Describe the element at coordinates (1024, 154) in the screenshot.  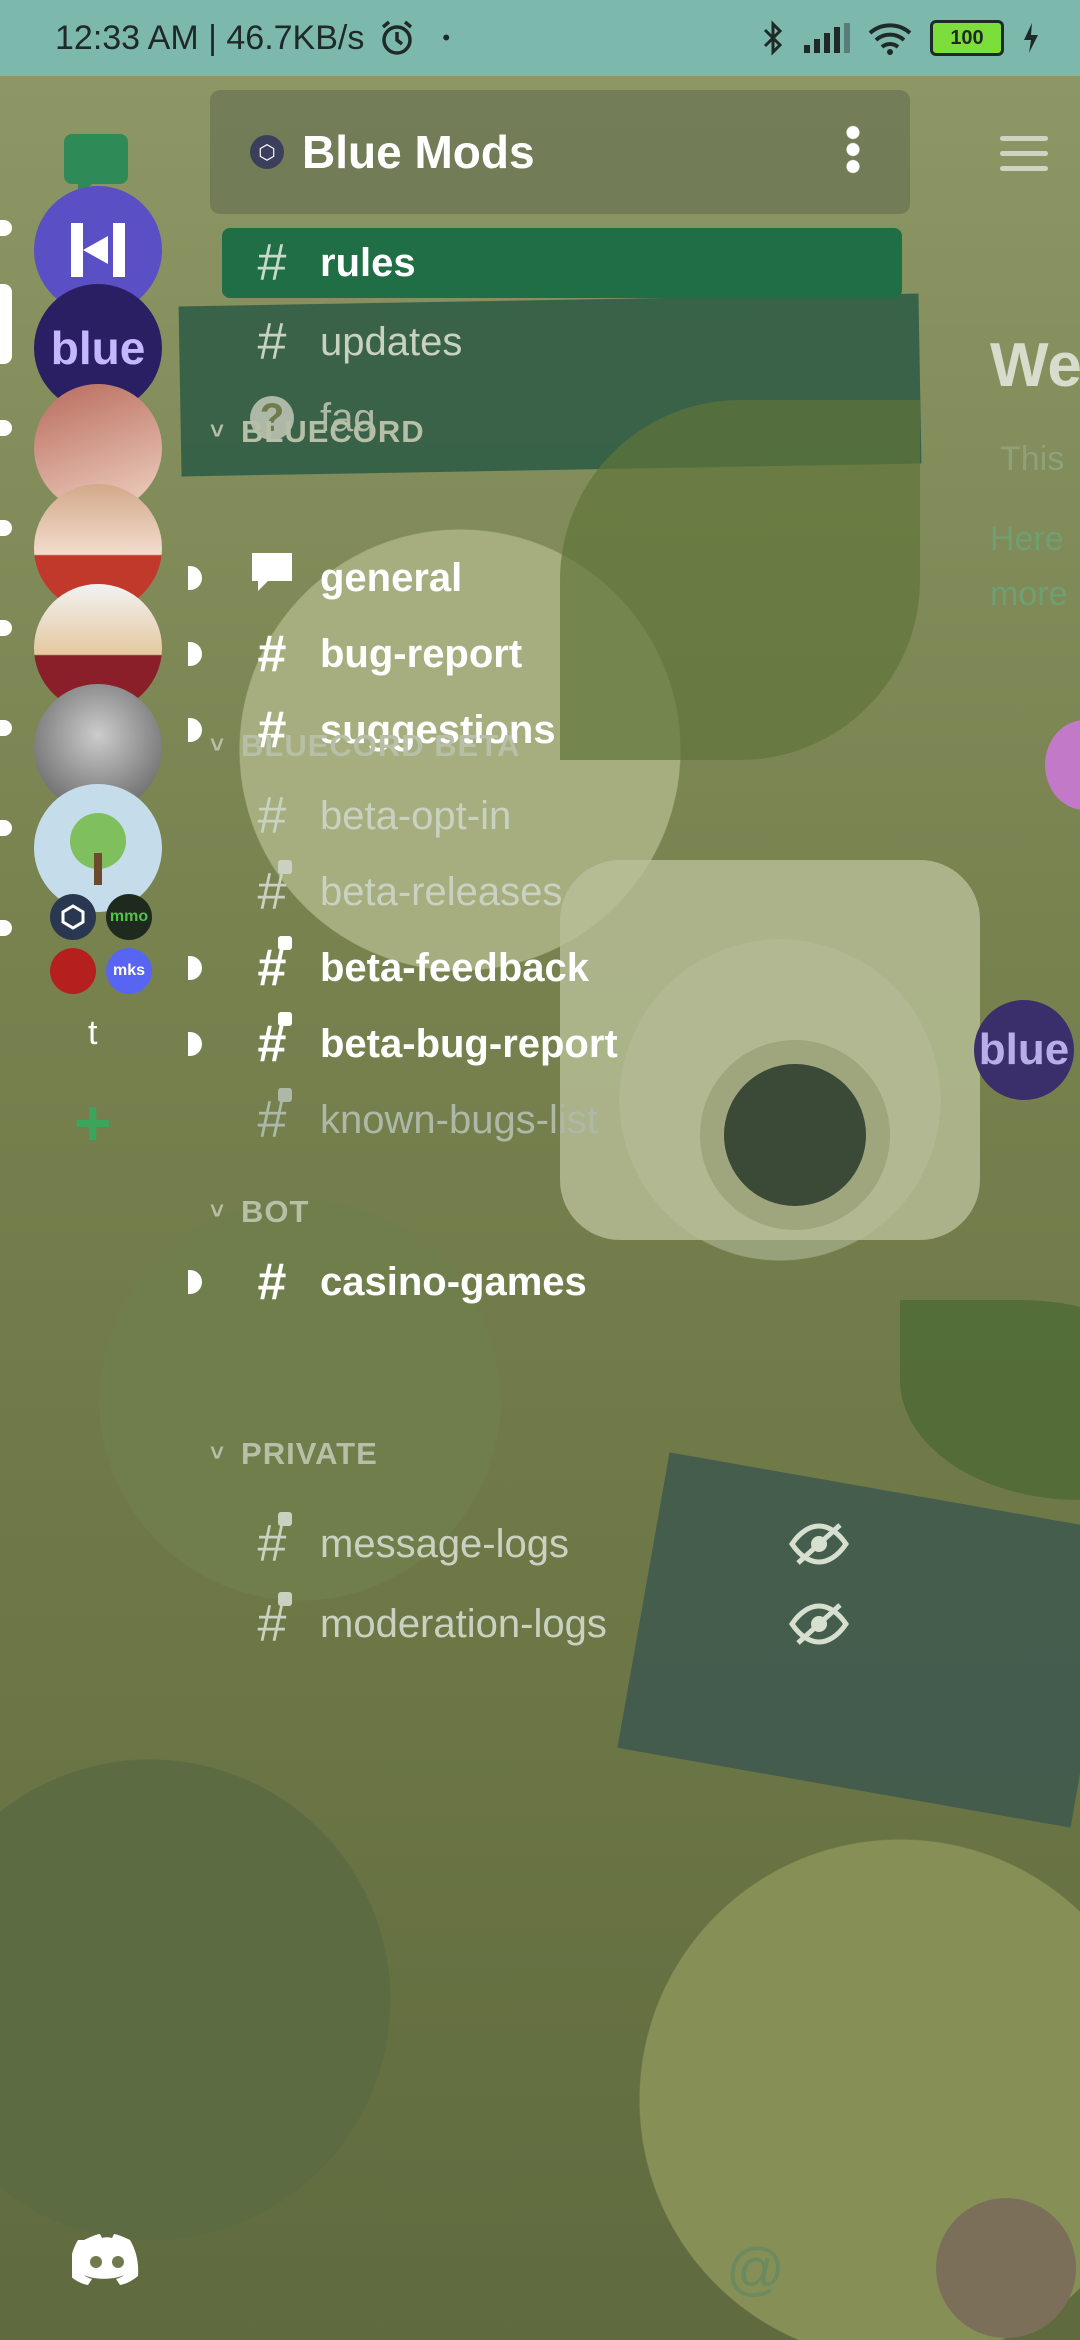
I see `menu-icon` at that location.